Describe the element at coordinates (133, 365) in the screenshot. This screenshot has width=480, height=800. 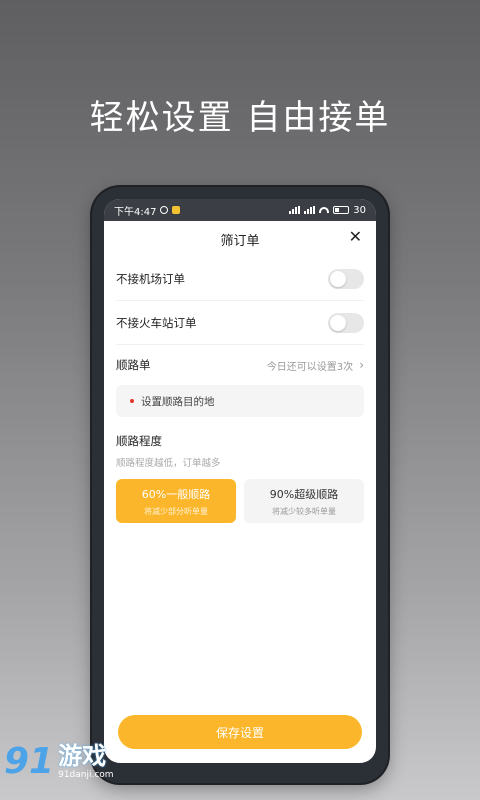
I see `route-label: 顺路单` at that location.